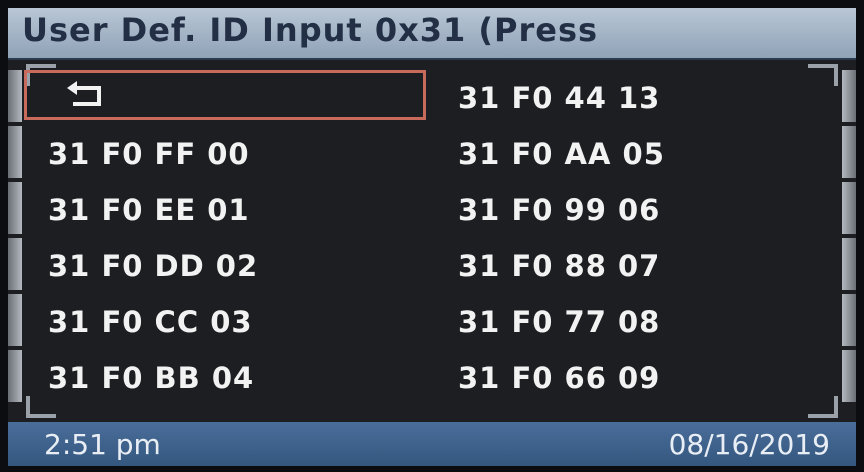  What do you see at coordinates (150, 322) in the screenshot?
I see `menu-item: 31 F0 CC 03` at bounding box center [150, 322].